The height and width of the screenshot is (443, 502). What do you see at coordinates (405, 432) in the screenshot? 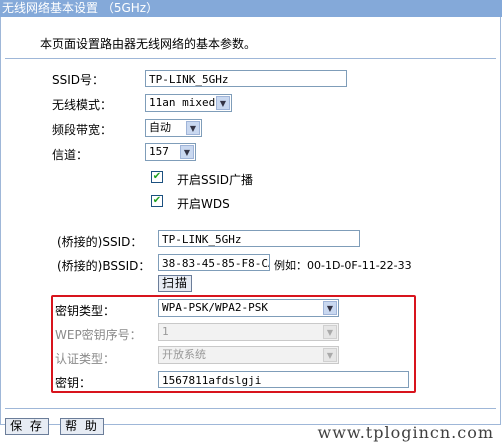
I see `site-watermark: www.tplogincn.com` at bounding box center [405, 432].